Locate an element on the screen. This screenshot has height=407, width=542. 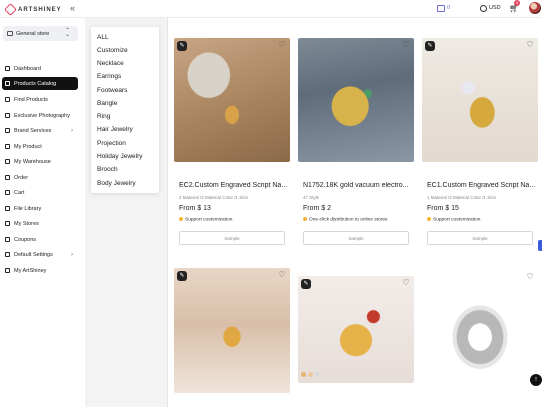
product-meta: 1 Material /3 Material Color /1 Size is located at coordinates (462, 197).